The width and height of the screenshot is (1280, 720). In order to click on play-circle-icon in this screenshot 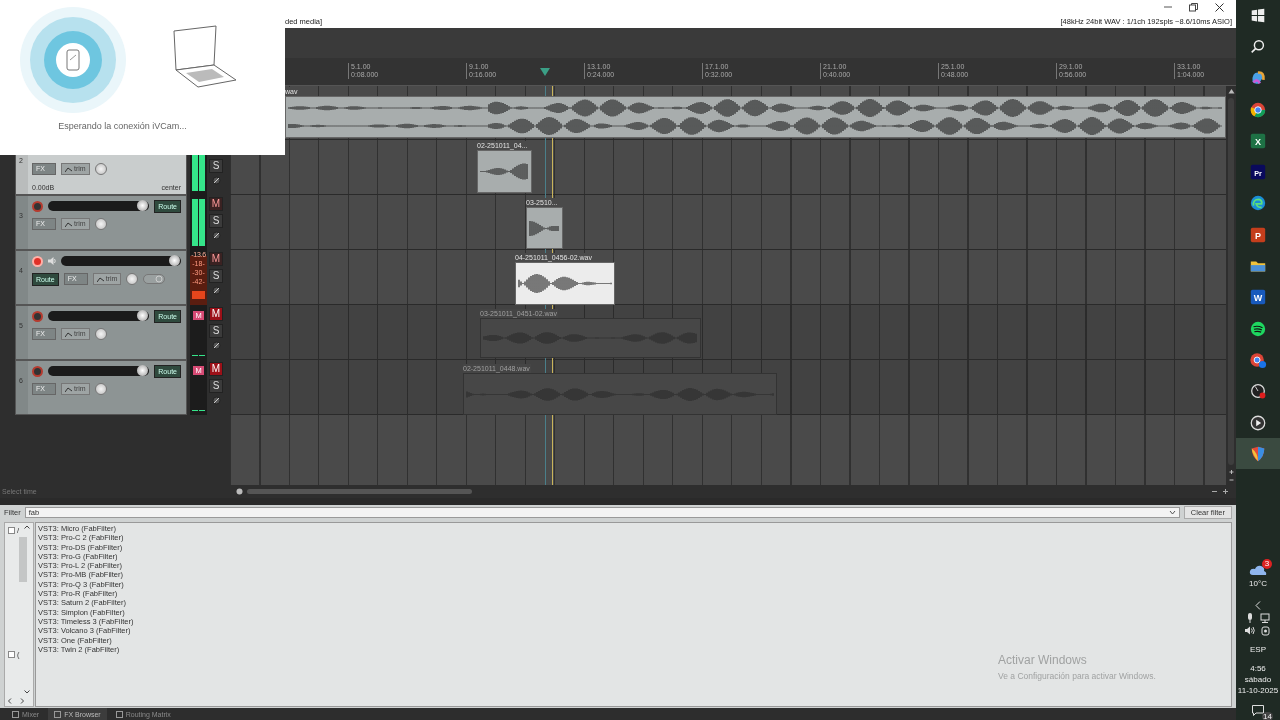, I will do `click(1258, 422)`.